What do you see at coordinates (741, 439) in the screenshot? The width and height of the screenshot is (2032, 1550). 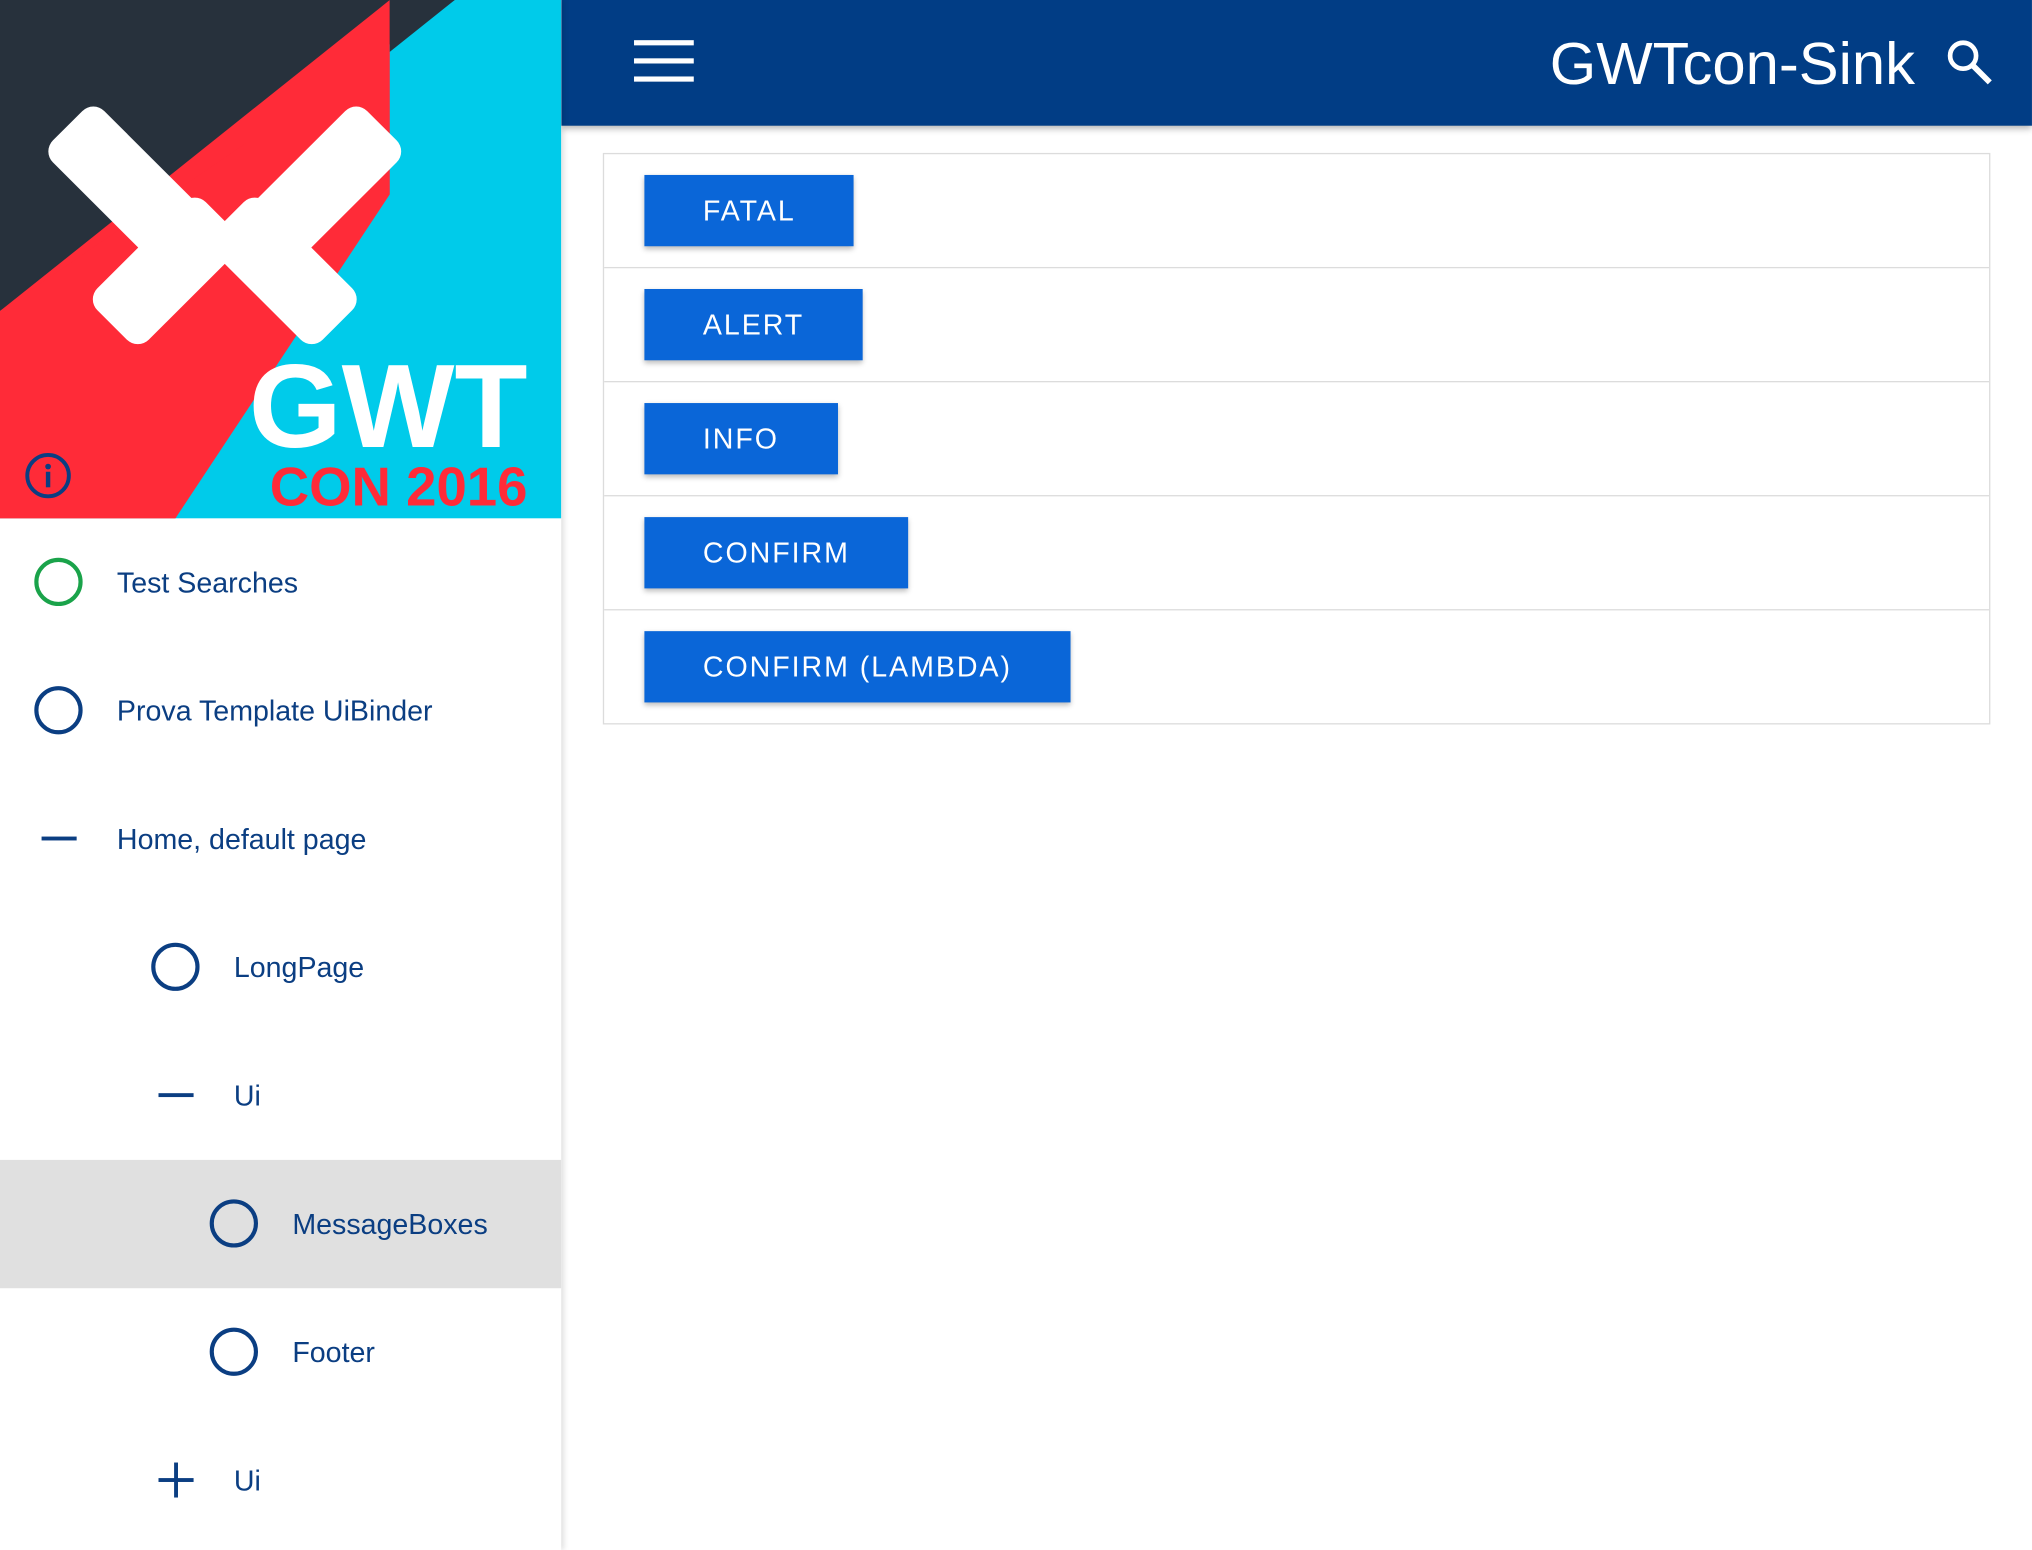 I see `info-button: INFO` at bounding box center [741, 439].